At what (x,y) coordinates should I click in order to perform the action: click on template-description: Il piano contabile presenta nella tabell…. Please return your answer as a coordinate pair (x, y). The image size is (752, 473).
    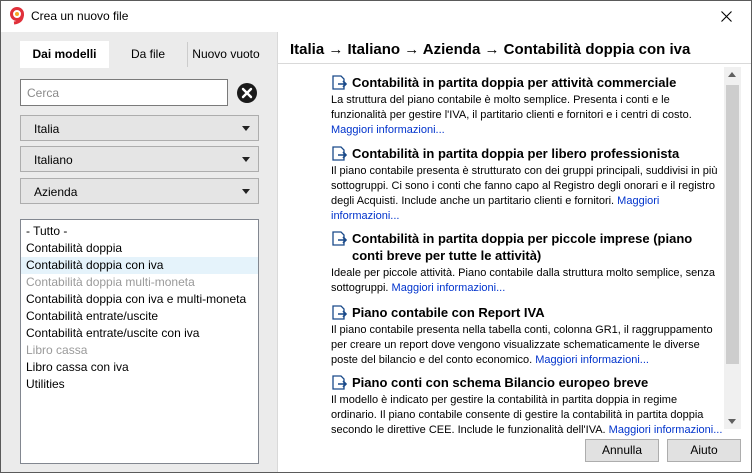
    Looking at the image, I should click on (522, 345).